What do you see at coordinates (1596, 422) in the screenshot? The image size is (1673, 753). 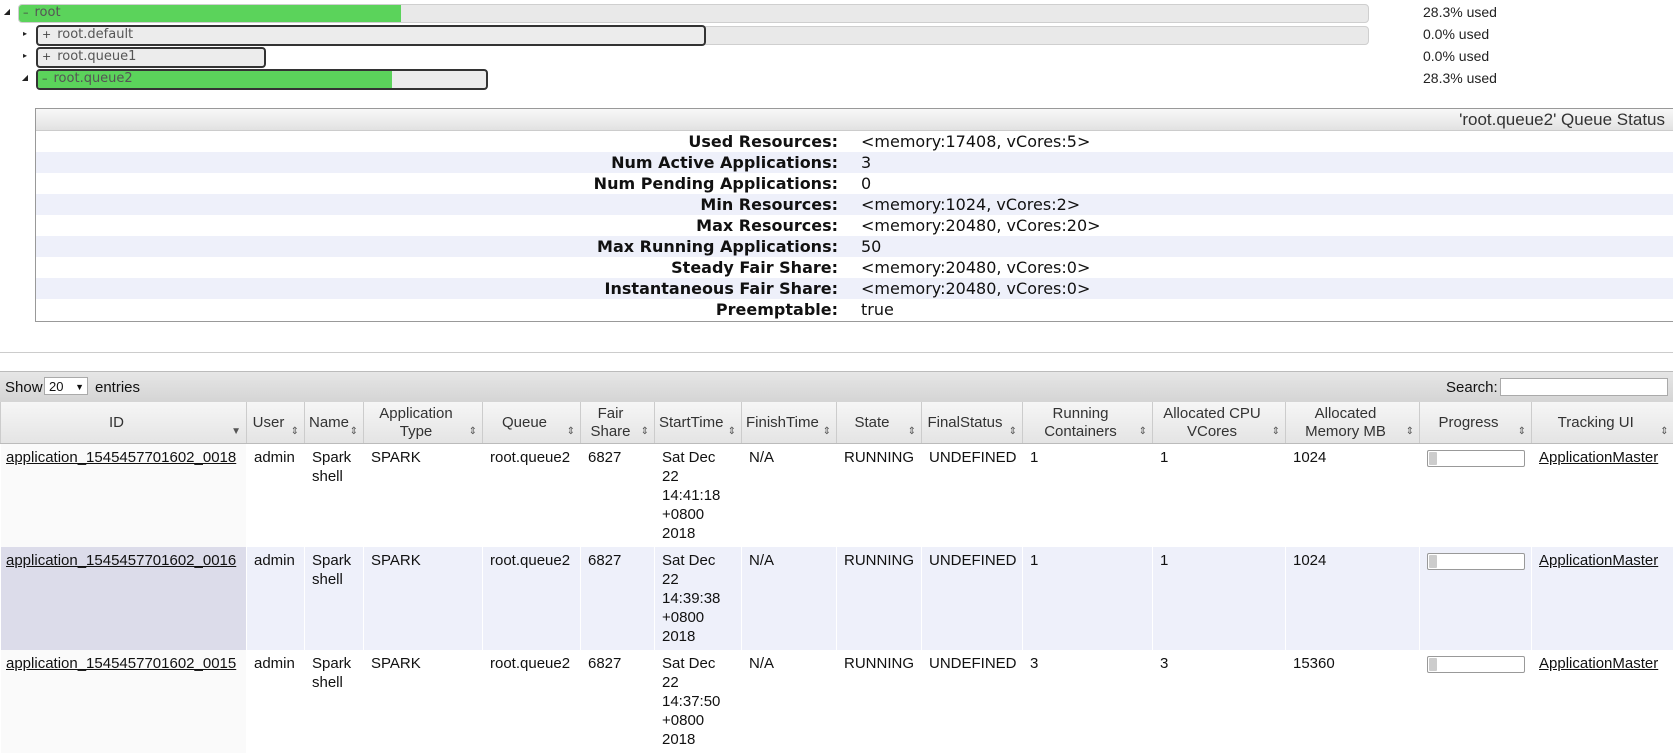 I see `col-header-label: Tracking UI` at bounding box center [1596, 422].